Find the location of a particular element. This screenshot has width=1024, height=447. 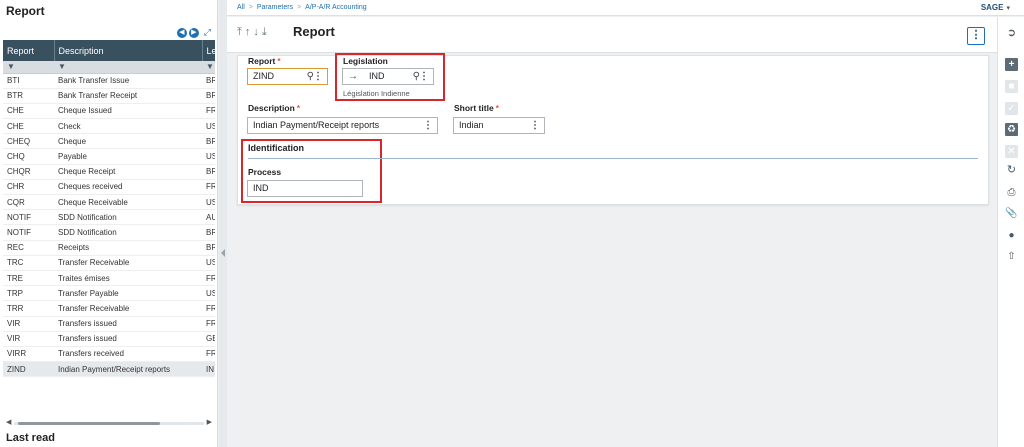

identification-section-title: Identification is located at coordinates (276, 148).